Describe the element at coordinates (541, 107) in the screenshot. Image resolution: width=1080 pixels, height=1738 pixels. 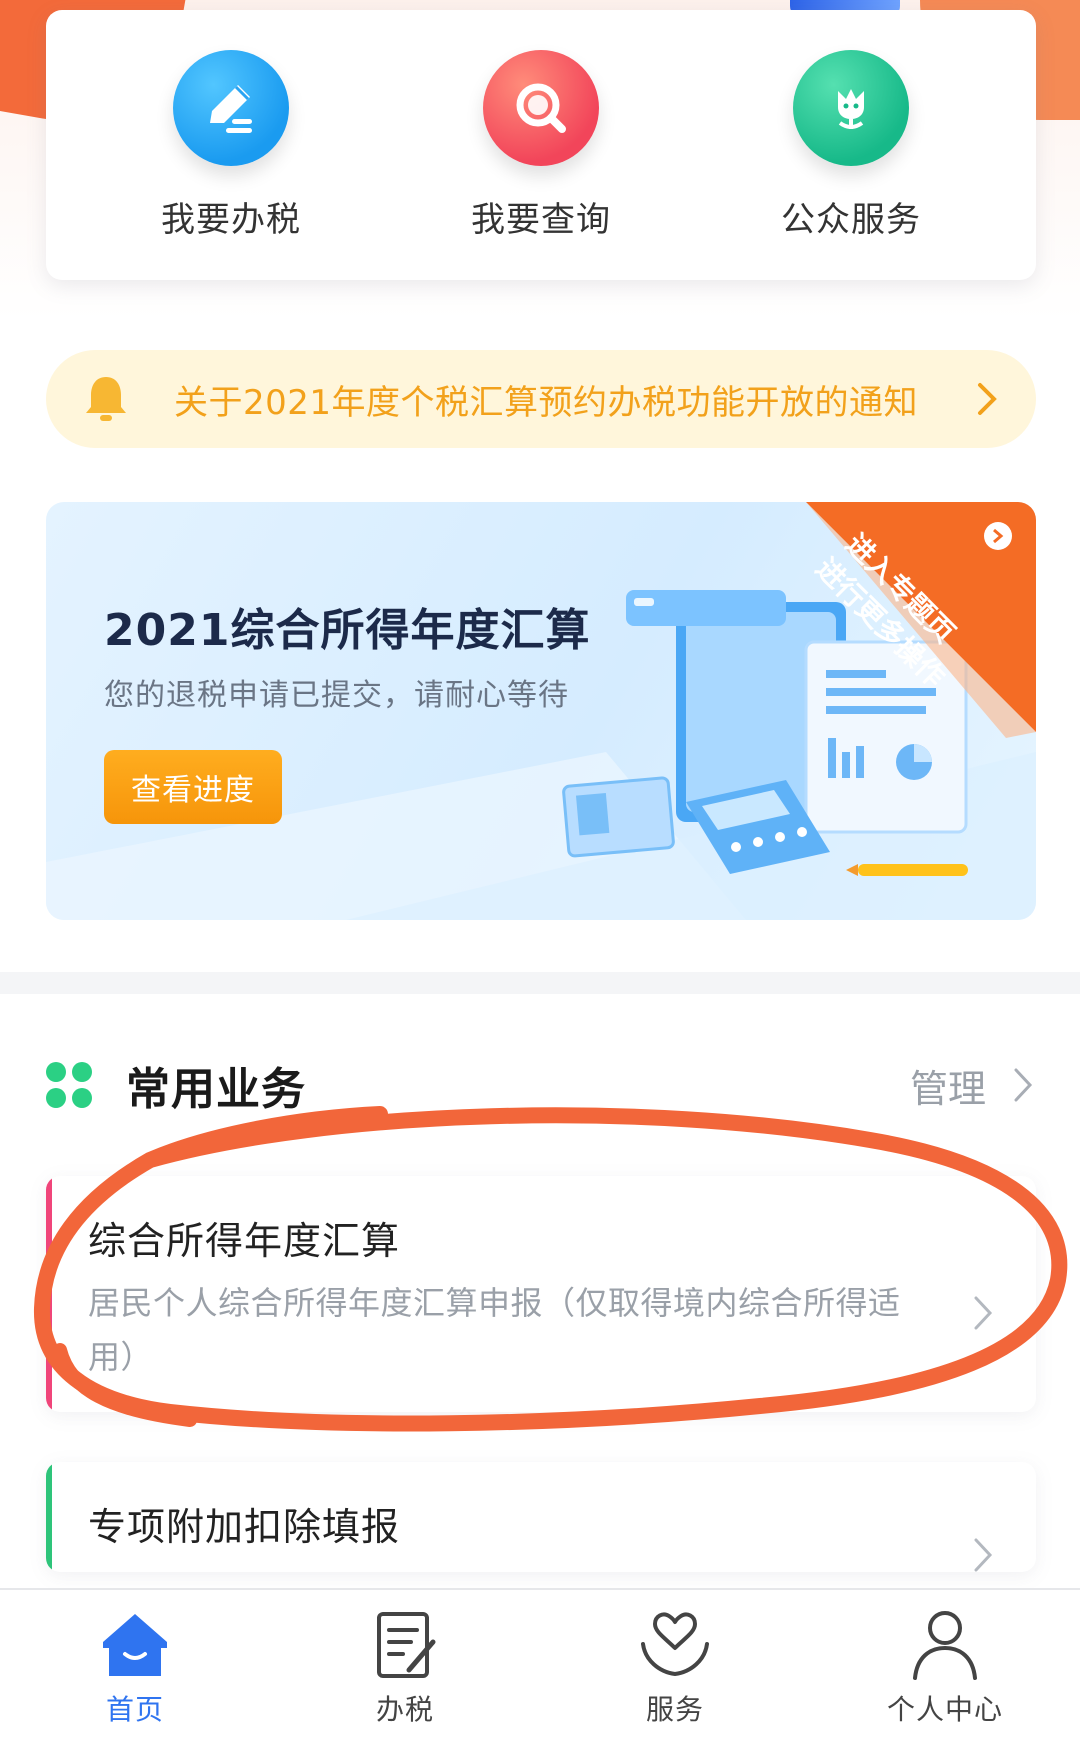
I see `search-icon` at that location.